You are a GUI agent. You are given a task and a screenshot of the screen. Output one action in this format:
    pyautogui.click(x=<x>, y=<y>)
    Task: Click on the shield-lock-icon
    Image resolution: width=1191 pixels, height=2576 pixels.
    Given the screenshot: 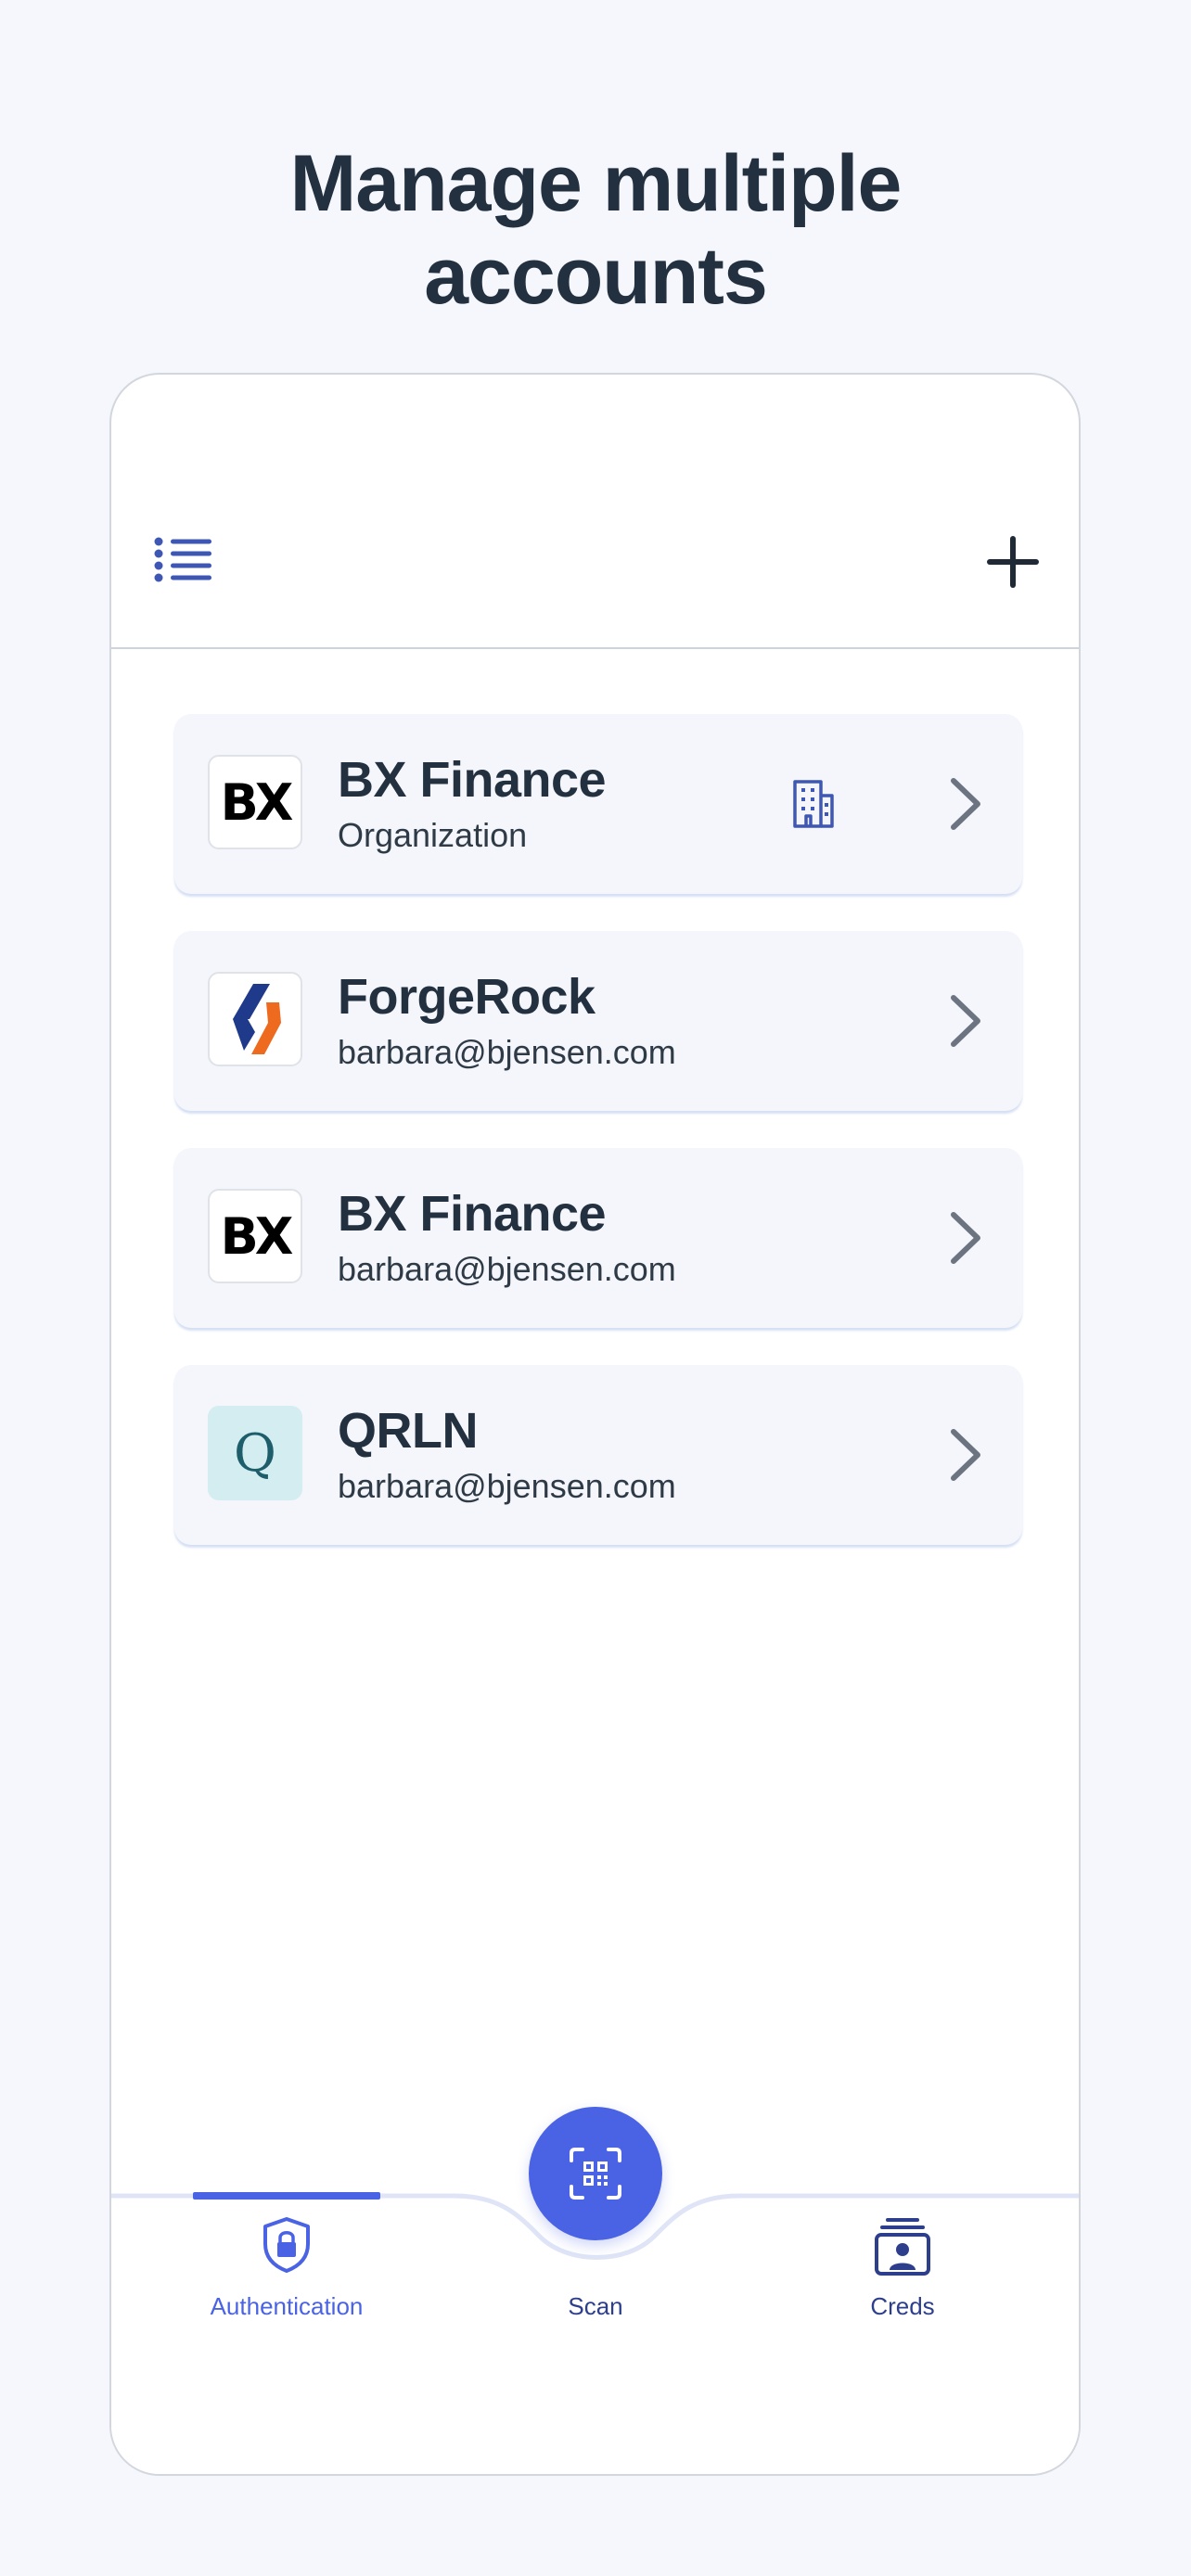 What is the action you would take?
    pyautogui.click(x=286, y=2245)
    